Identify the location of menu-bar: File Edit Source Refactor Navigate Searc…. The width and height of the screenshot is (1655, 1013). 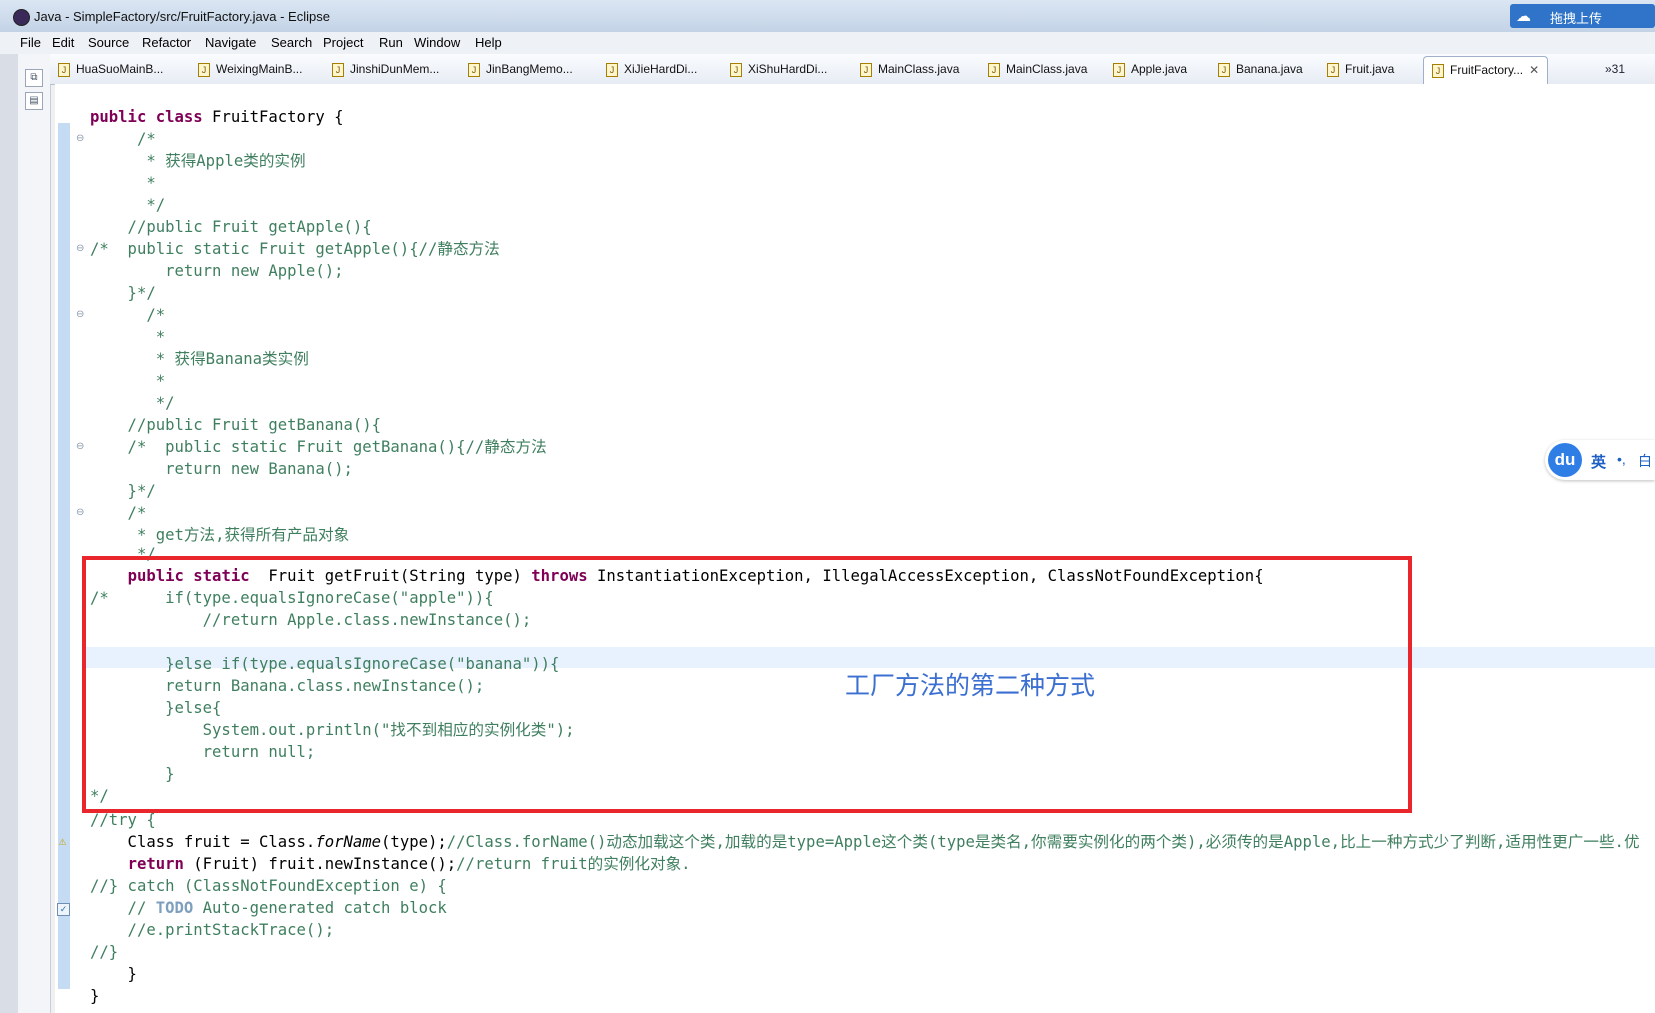
(827, 43).